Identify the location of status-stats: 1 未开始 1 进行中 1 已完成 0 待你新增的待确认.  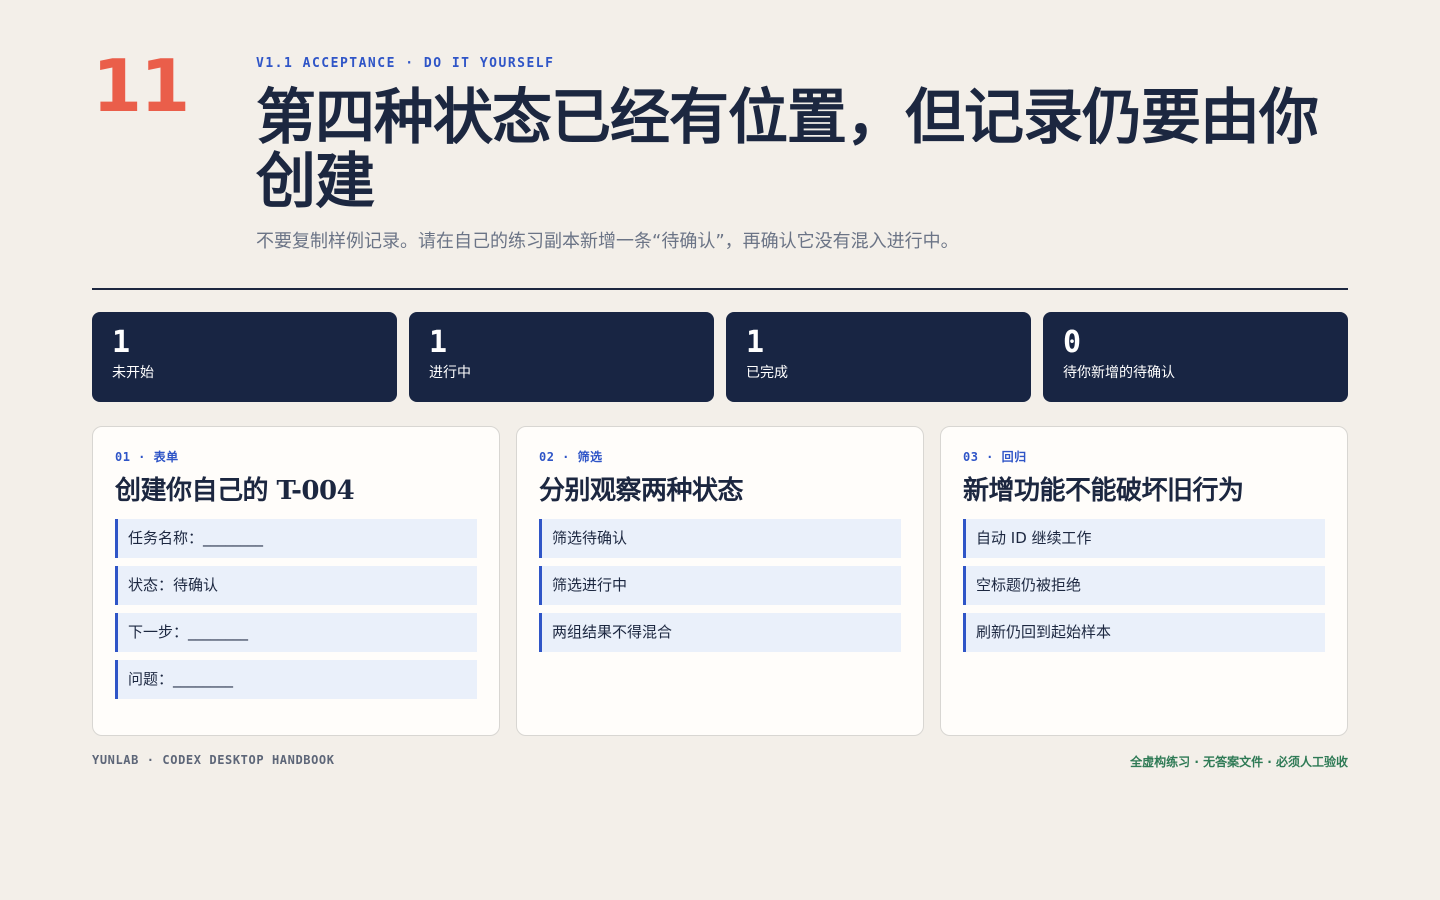
(720, 357).